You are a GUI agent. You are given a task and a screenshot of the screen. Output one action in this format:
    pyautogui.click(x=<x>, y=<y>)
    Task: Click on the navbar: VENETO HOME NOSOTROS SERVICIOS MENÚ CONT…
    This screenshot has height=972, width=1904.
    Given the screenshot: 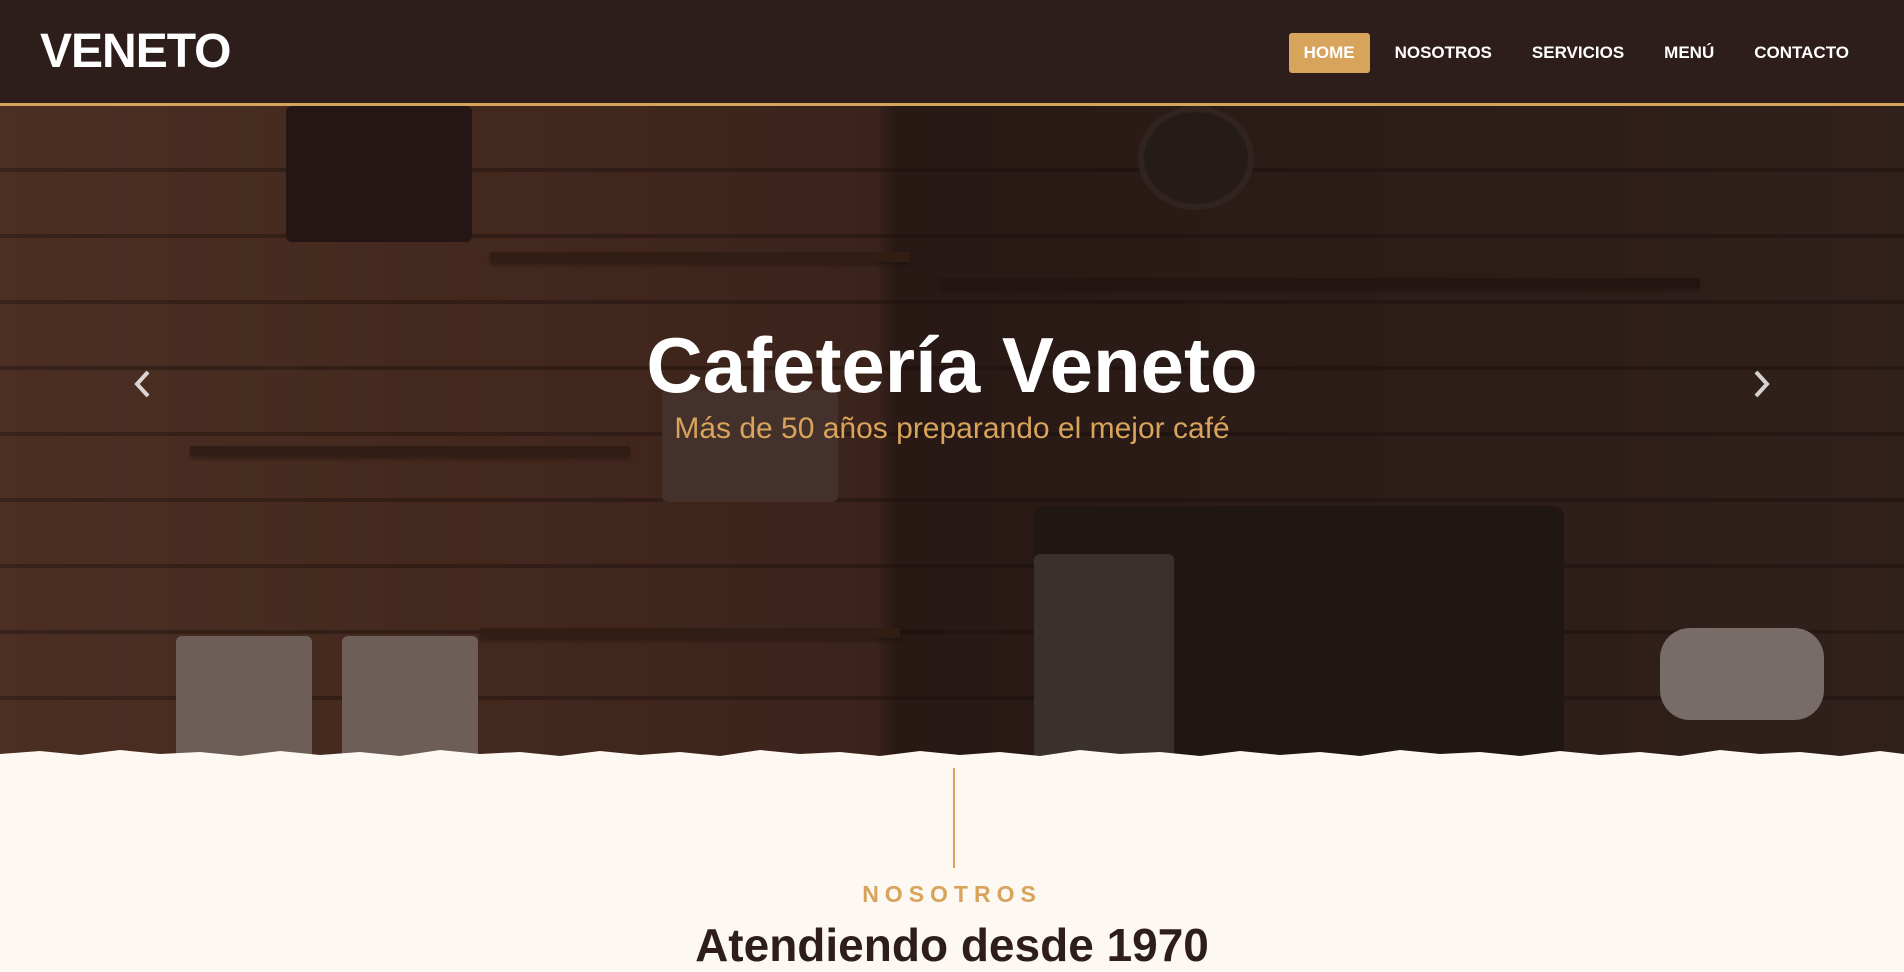 What is the action you would take?
    pyautogui.click(x=952, y=53)
    